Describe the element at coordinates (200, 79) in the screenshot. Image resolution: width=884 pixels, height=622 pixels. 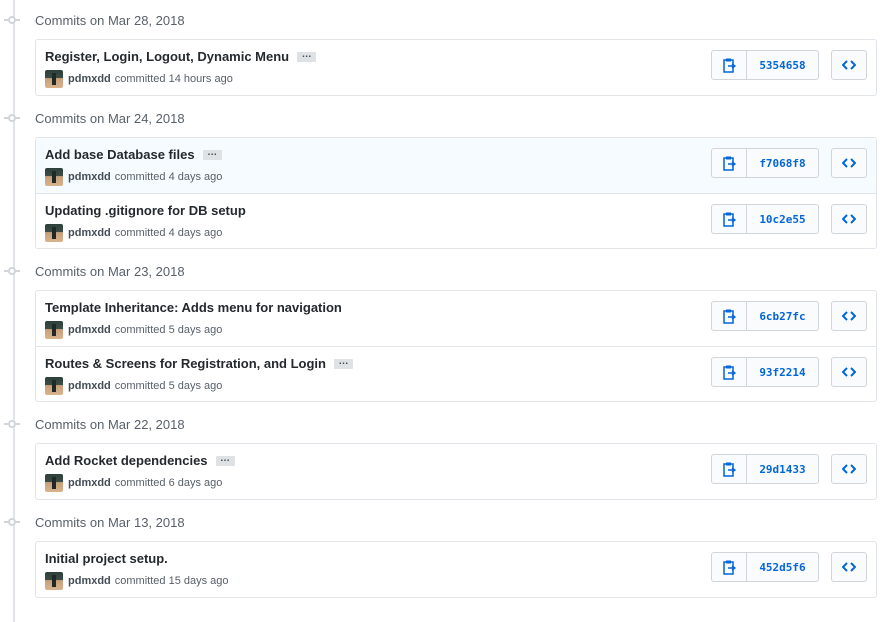
I see `commit-time: 14 hours ago` at that location.